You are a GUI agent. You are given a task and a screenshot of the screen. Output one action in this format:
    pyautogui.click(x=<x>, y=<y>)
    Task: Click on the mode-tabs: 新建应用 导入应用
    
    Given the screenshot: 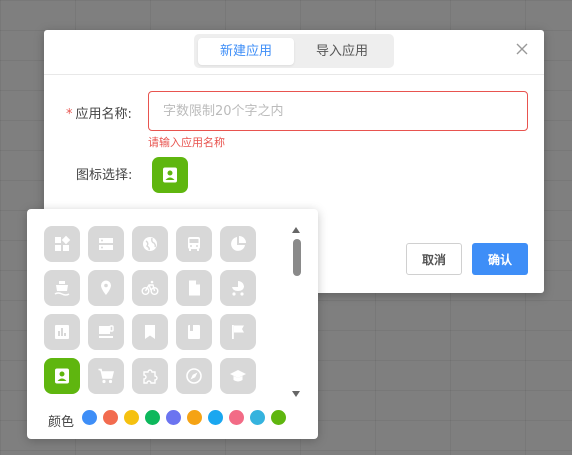 What is the action you would take?
    pyautogui.click(x=294, y=51)
    